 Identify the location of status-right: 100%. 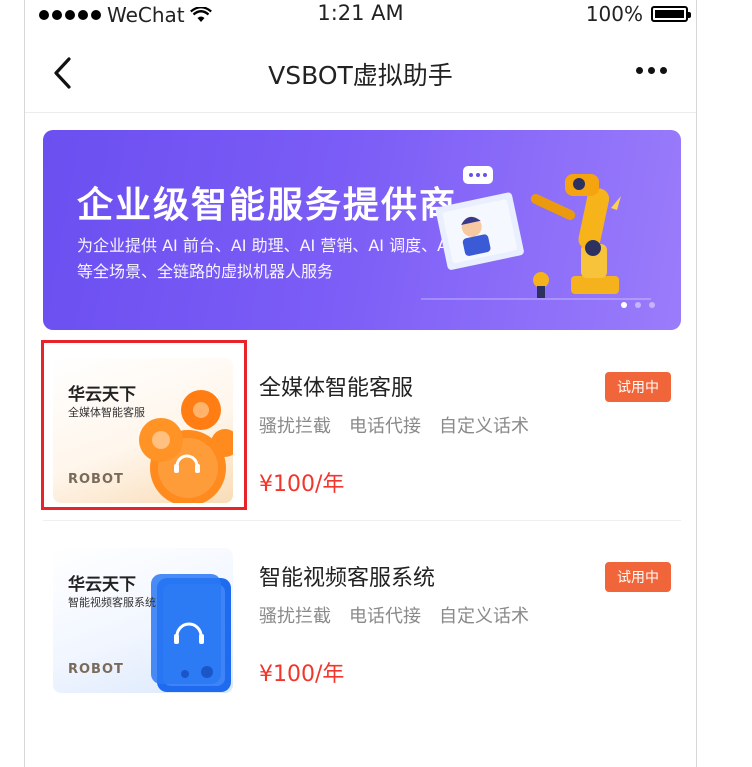
(638, 14).